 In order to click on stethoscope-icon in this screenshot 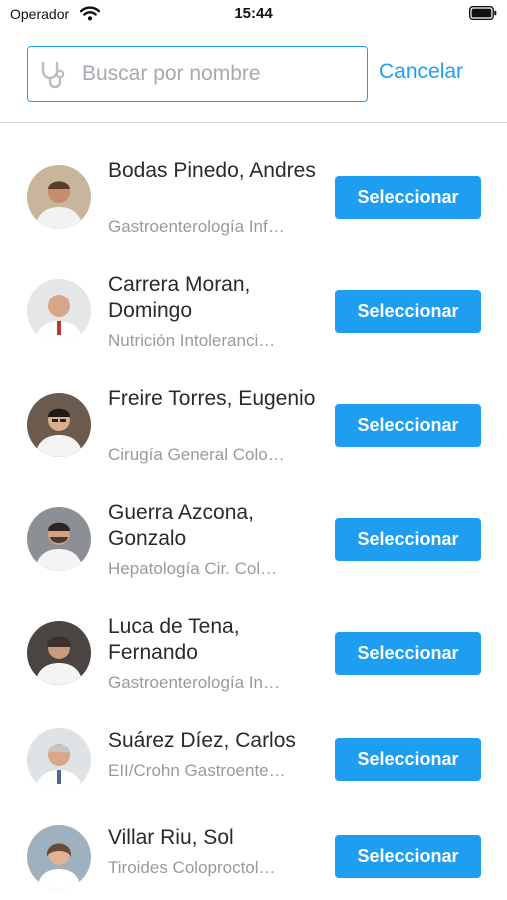, I will do `click(54, 75)`.